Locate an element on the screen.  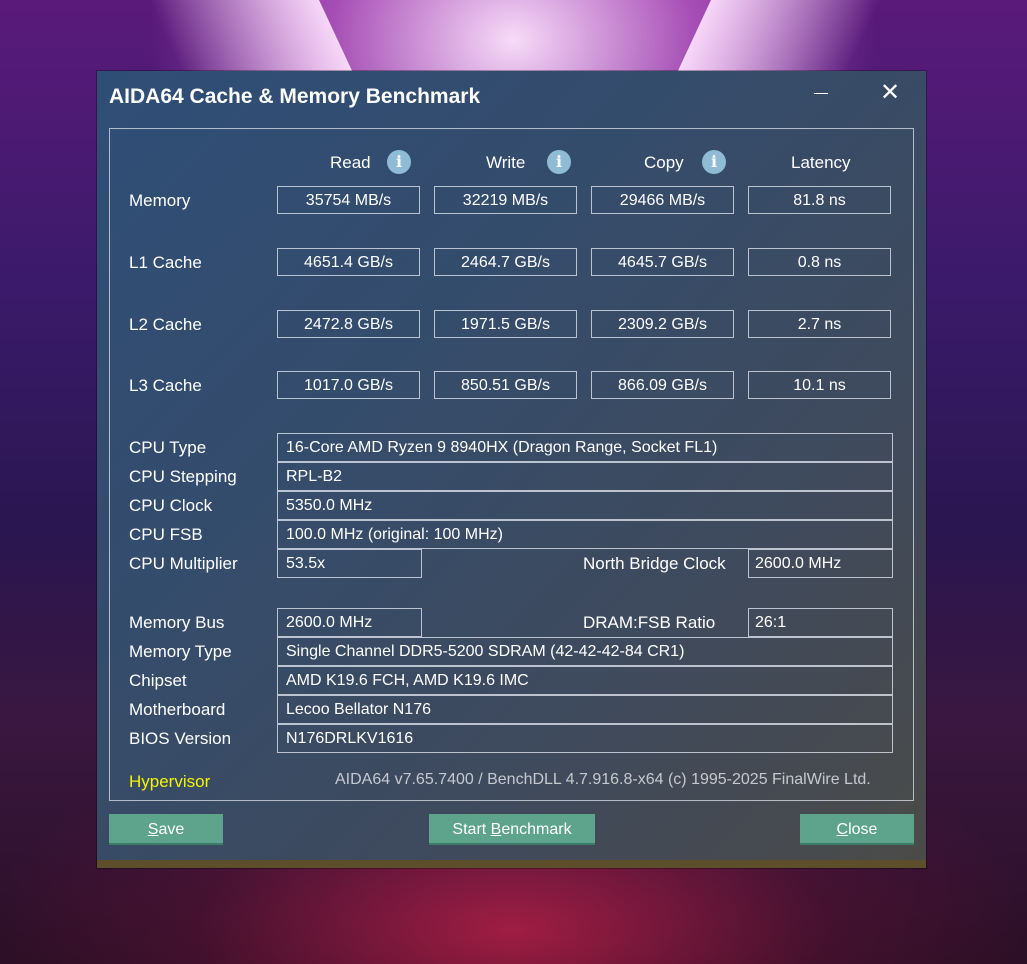
bios-version-label: BIOS Version is located at coordinates (180, 738).